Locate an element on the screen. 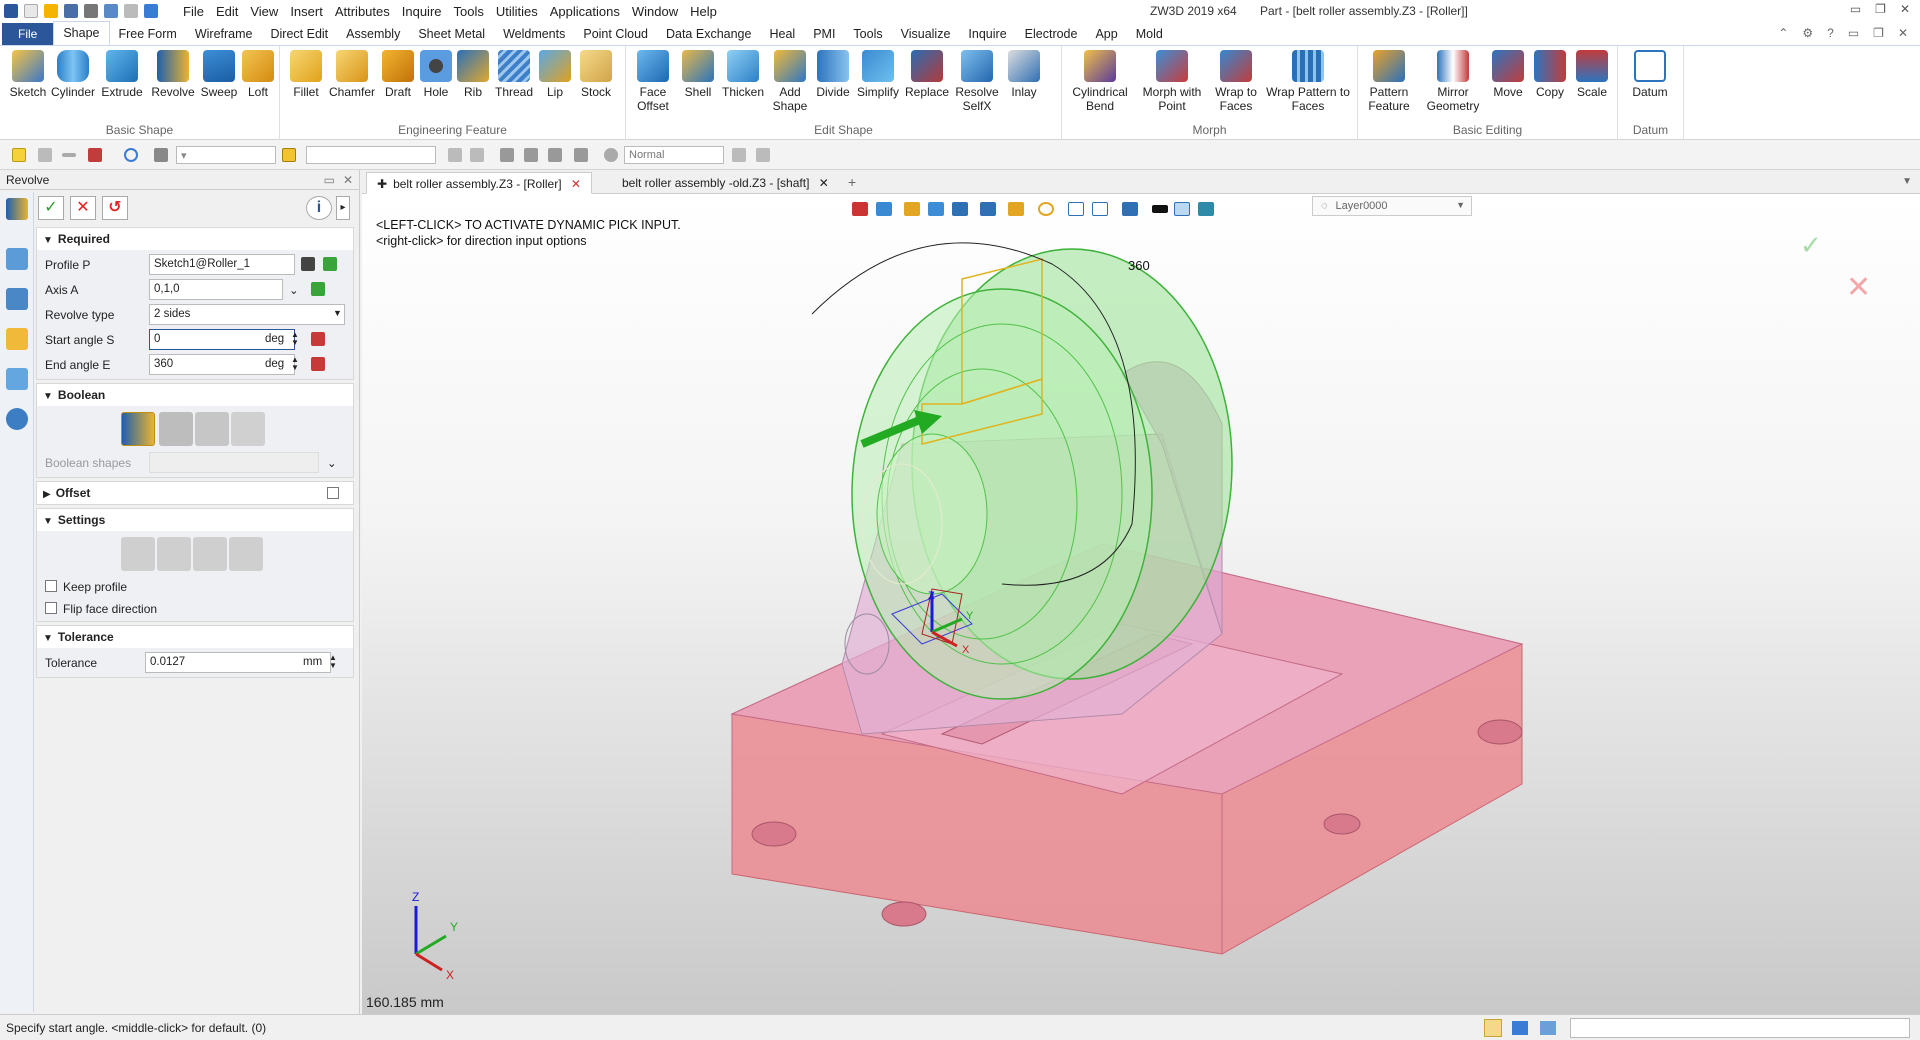  tab-tools: Tools is located at coordinates (867, 34).